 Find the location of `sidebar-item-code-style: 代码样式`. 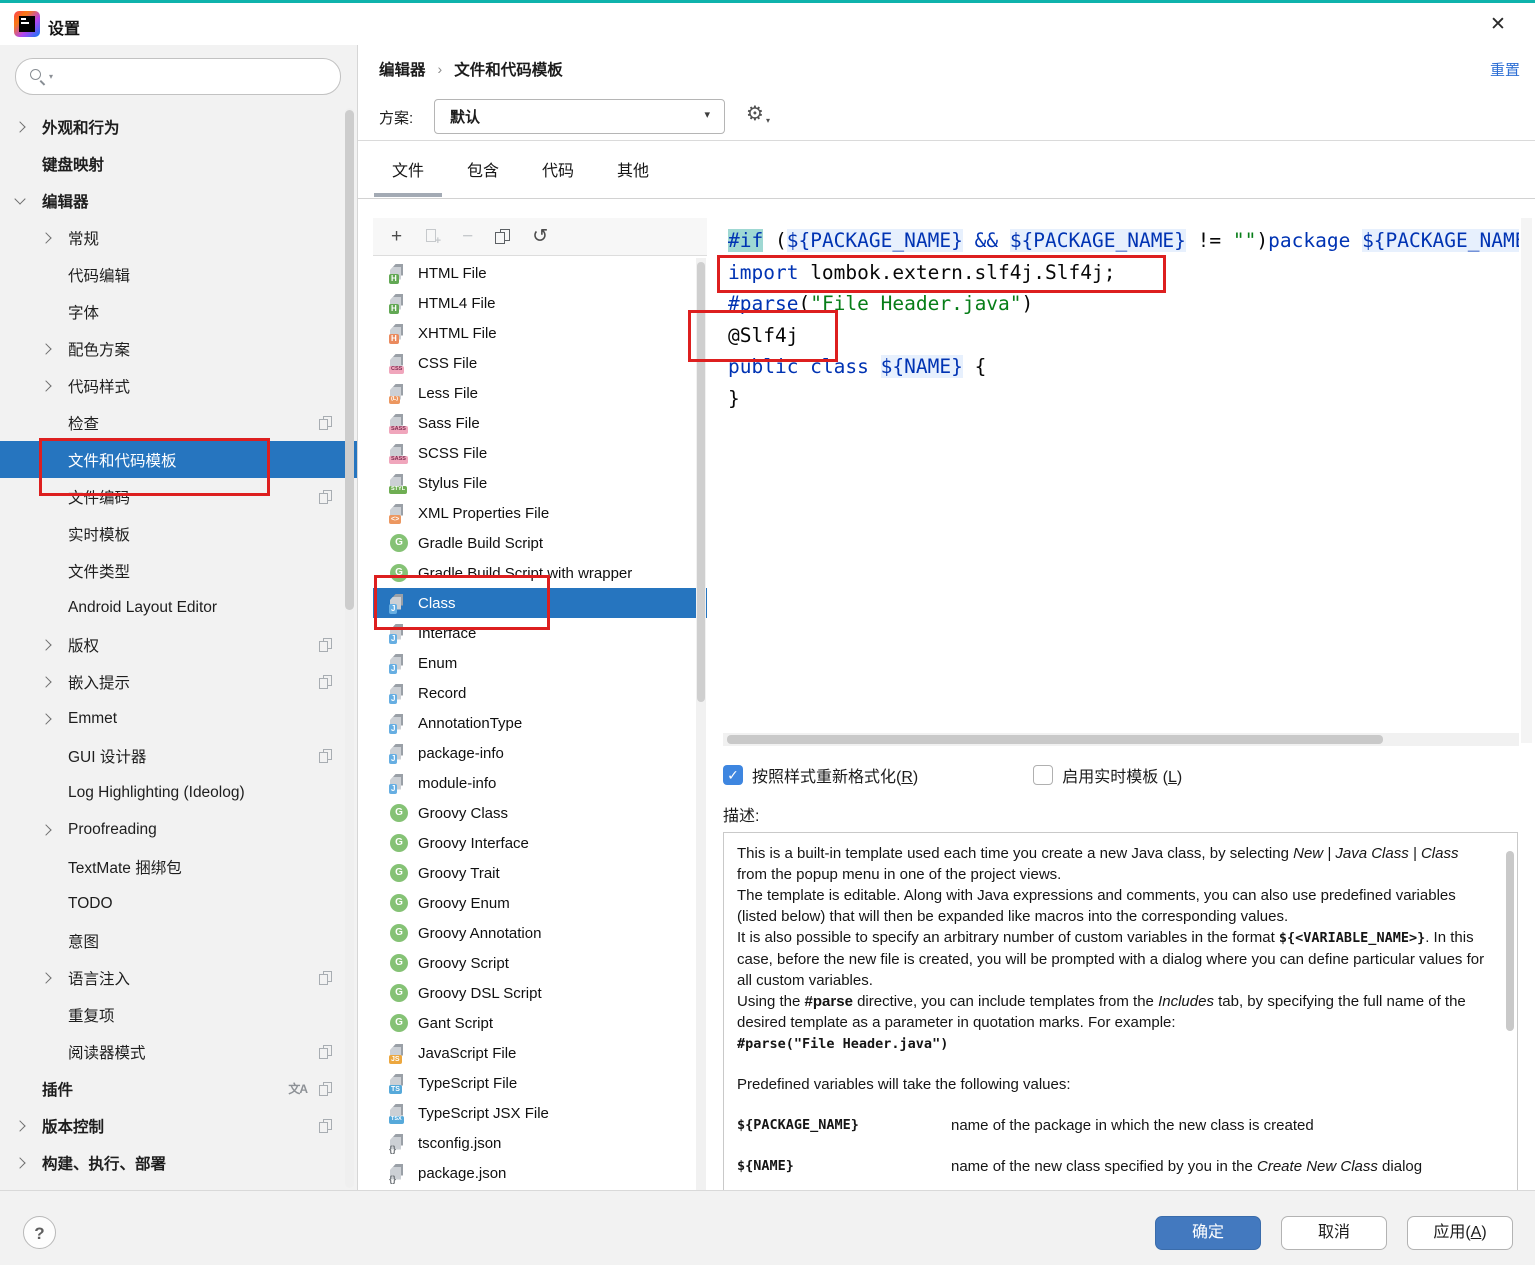

sidebar-item-code-style: 代码样式 is located at coordinates (178, 385).